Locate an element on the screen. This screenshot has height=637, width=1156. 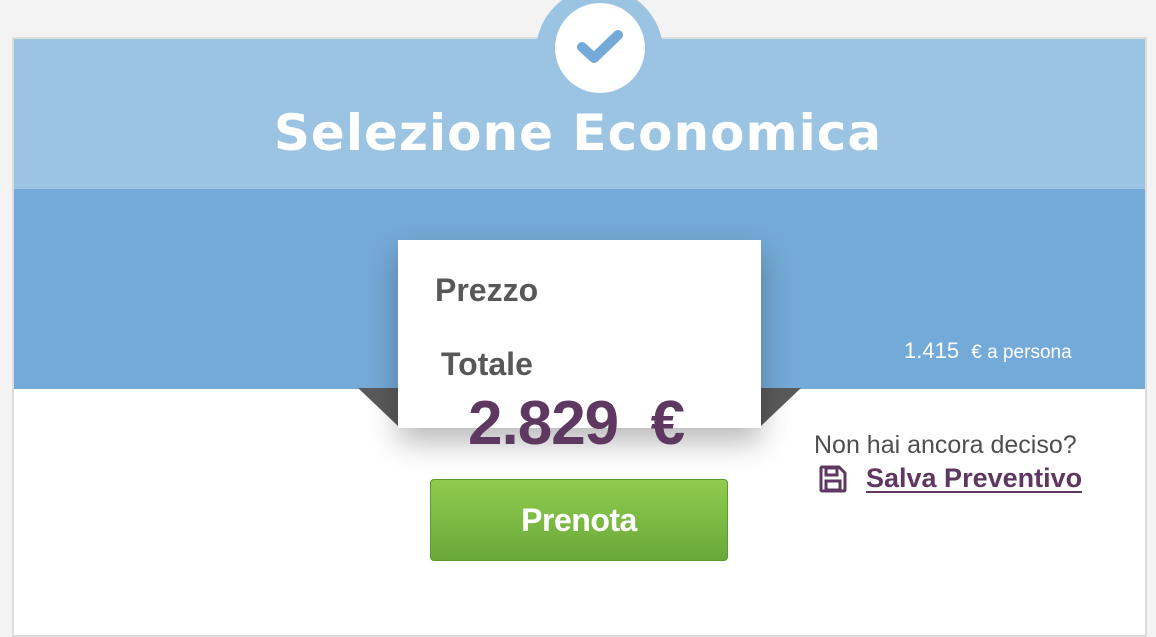
total-label: Totale is located at coordinates (487, 364).